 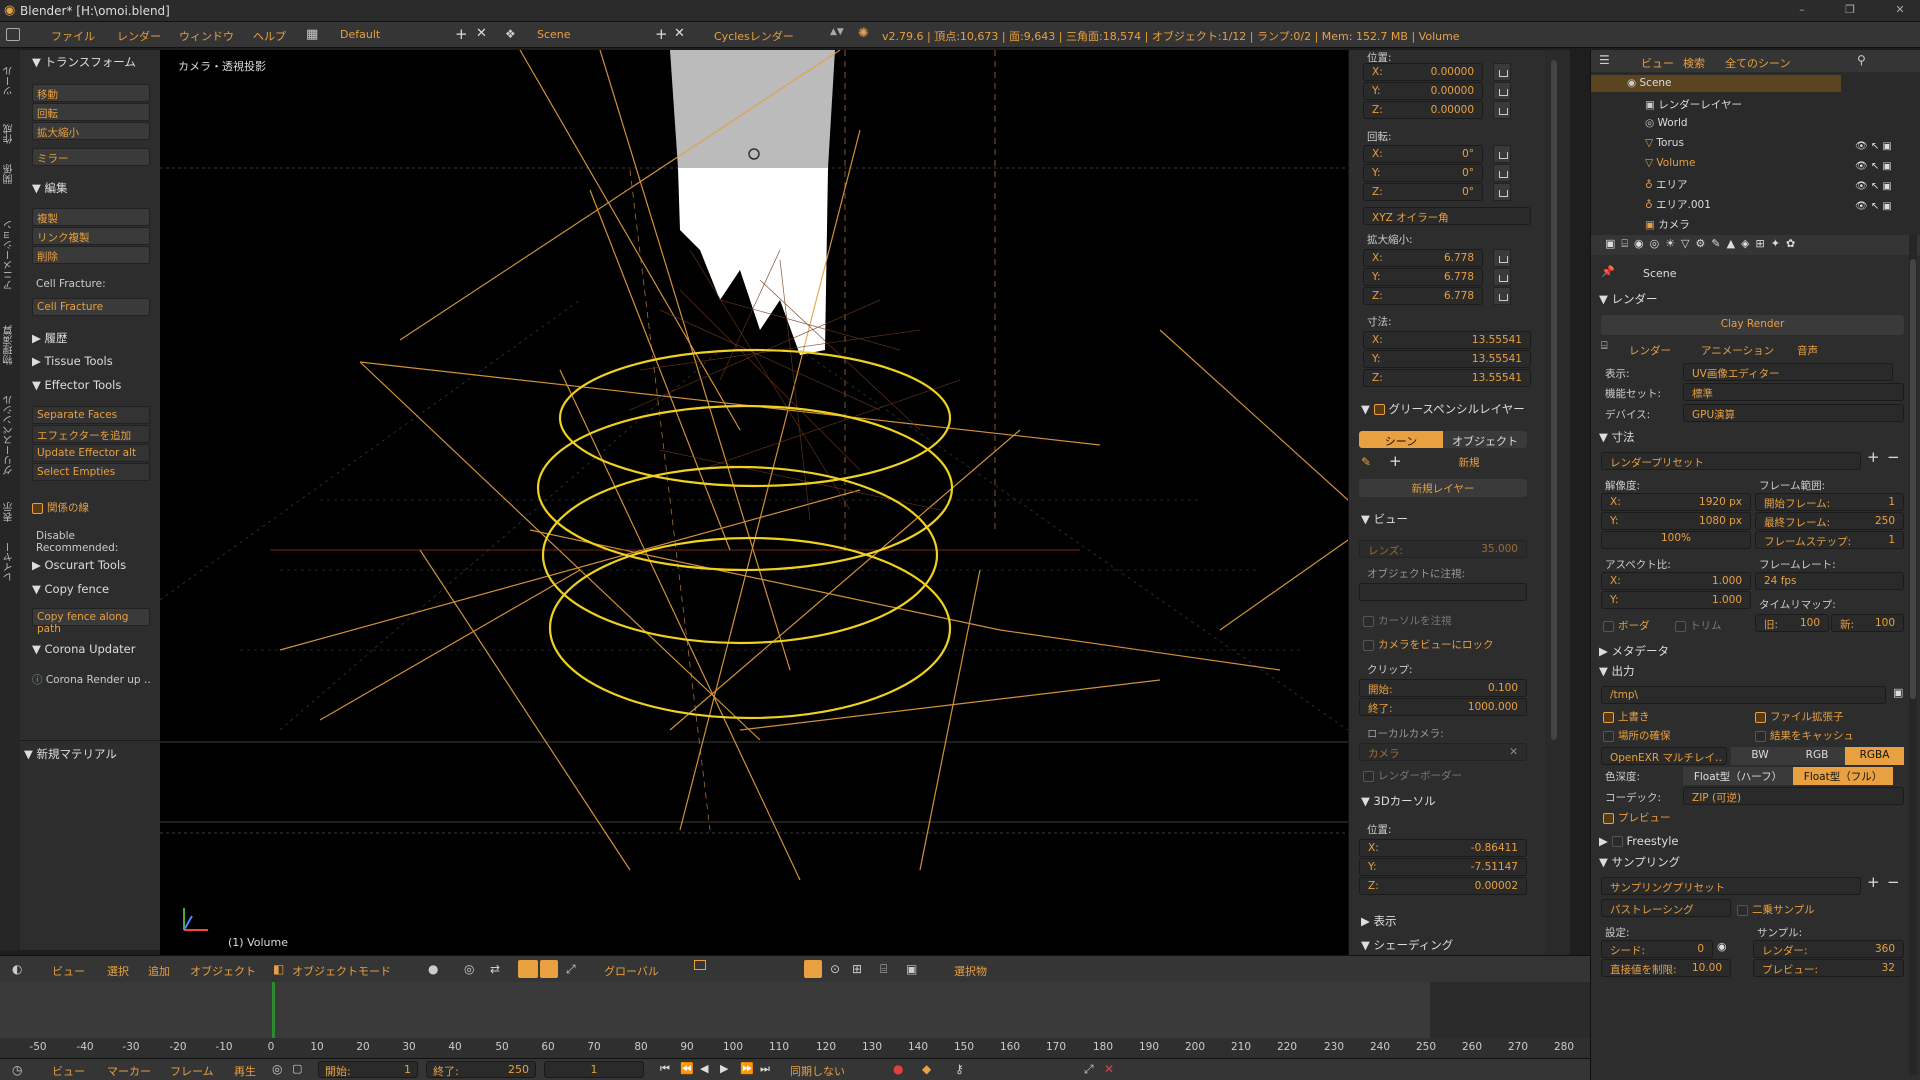 What do you see at coordinates (1469, 462) in the screenshot?
I see `gp-new-button: 新規` at bounding box center [1469, 462].